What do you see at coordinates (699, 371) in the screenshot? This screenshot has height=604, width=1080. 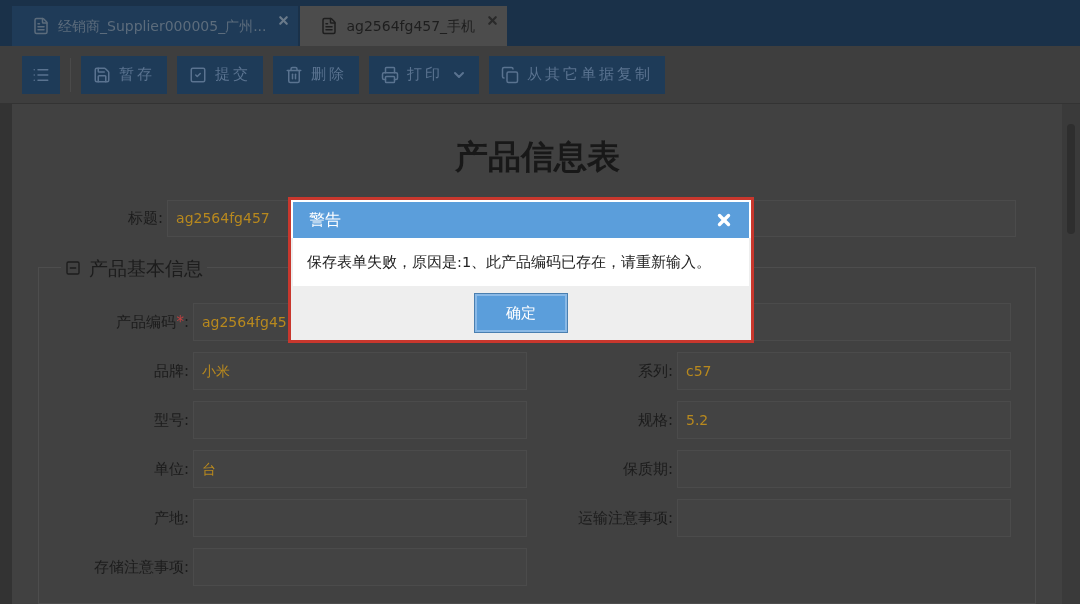 I see `field-value: c57` at bounding box center [699, 371].